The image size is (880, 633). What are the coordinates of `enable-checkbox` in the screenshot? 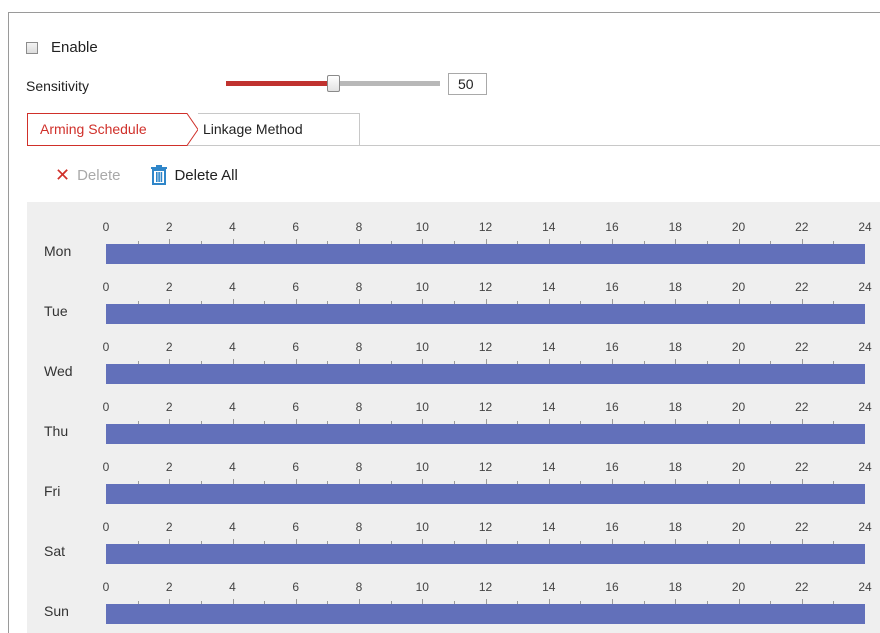 It's located at (32, 47).